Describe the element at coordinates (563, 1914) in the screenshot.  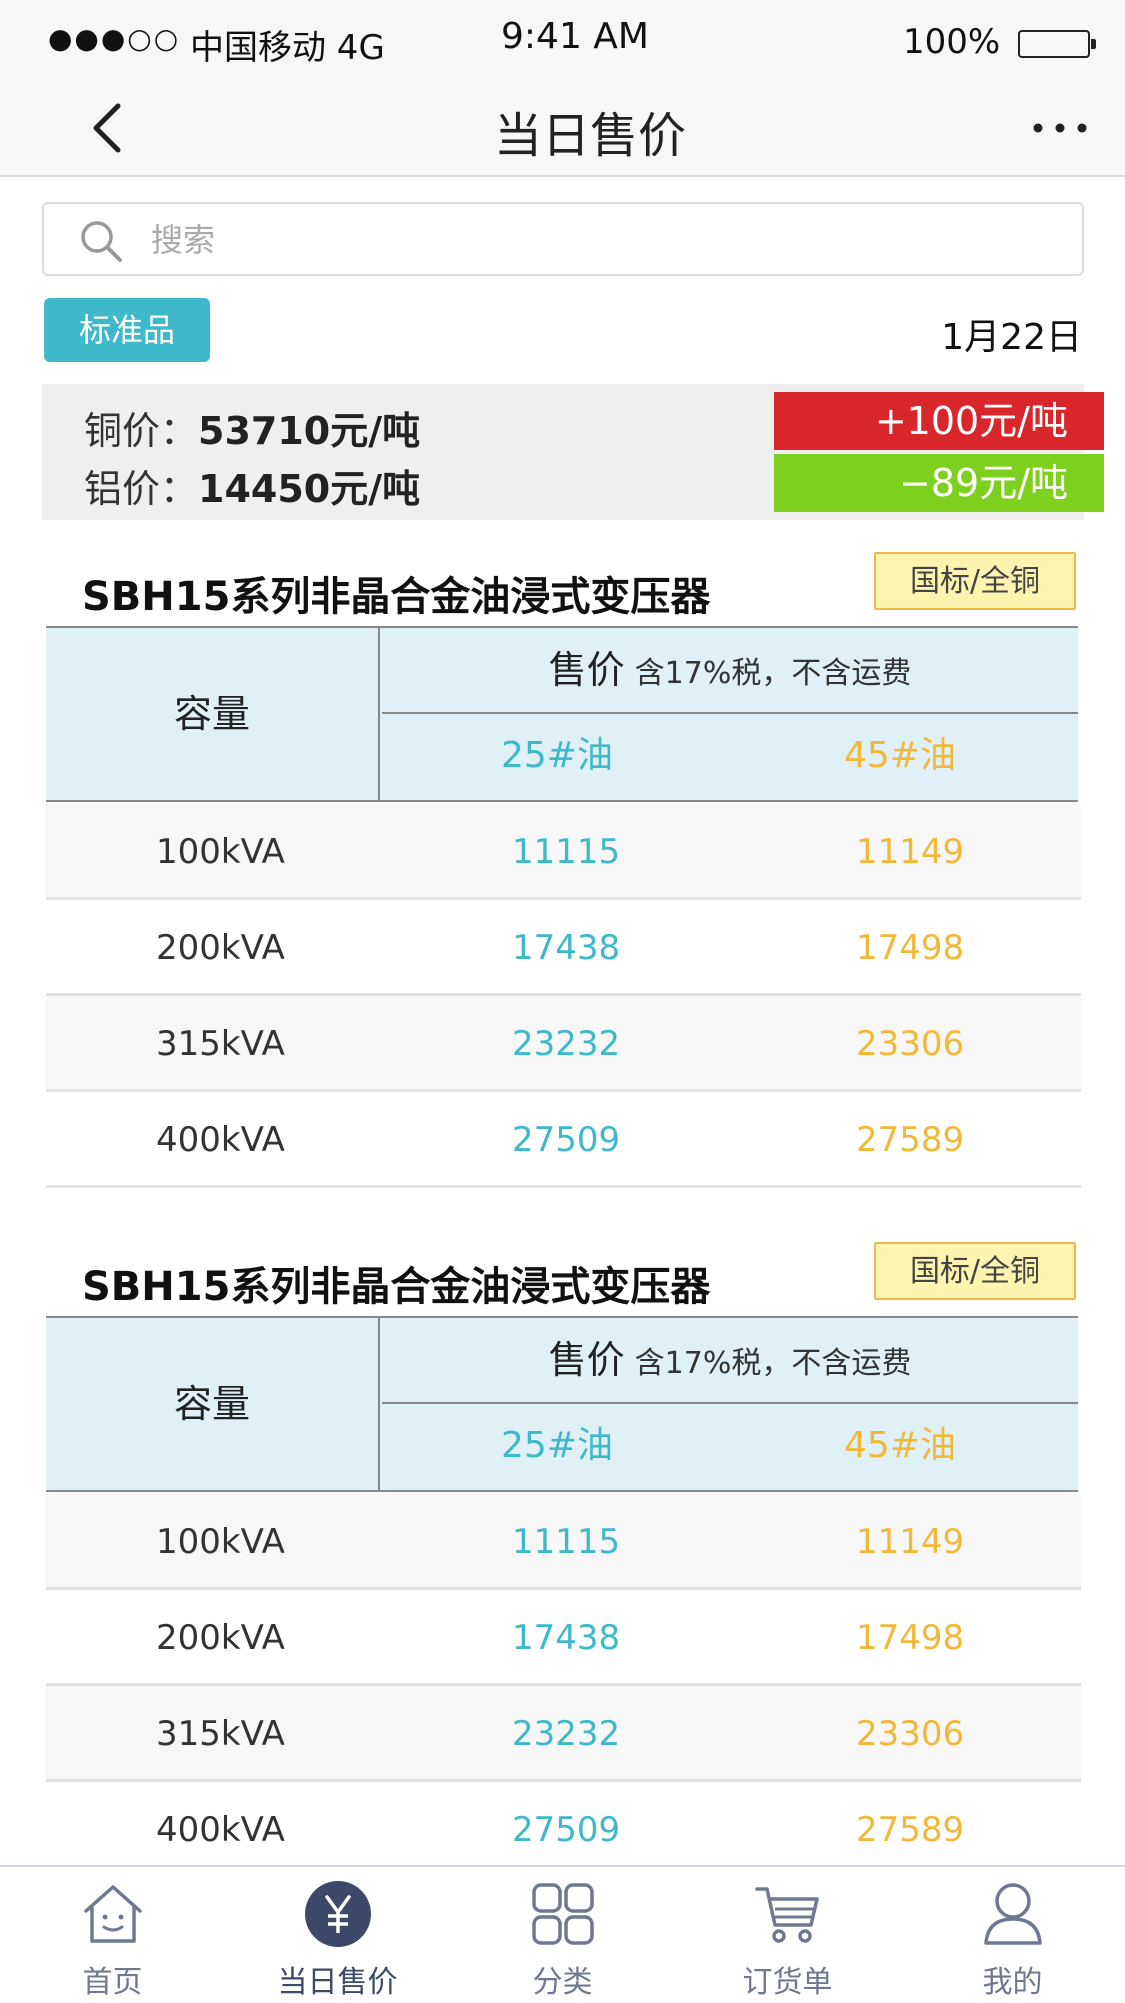
I see `grid-icon` at that location.